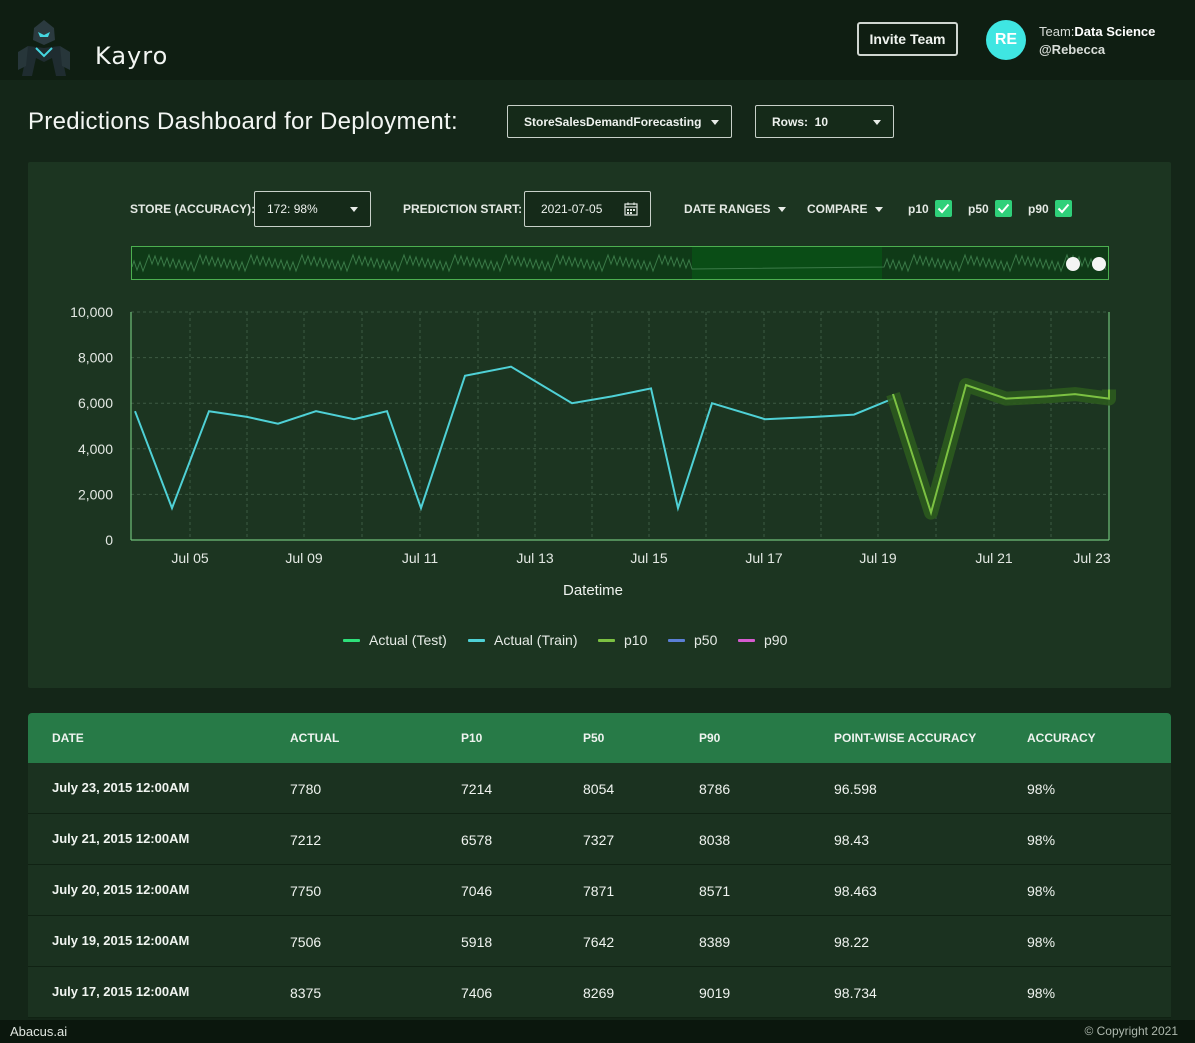 The height and width of the screenshot is (1043, 1195). Describe the element at coordinates (636, 640) in the screenshot. I see `legend-label: p10` at that location.